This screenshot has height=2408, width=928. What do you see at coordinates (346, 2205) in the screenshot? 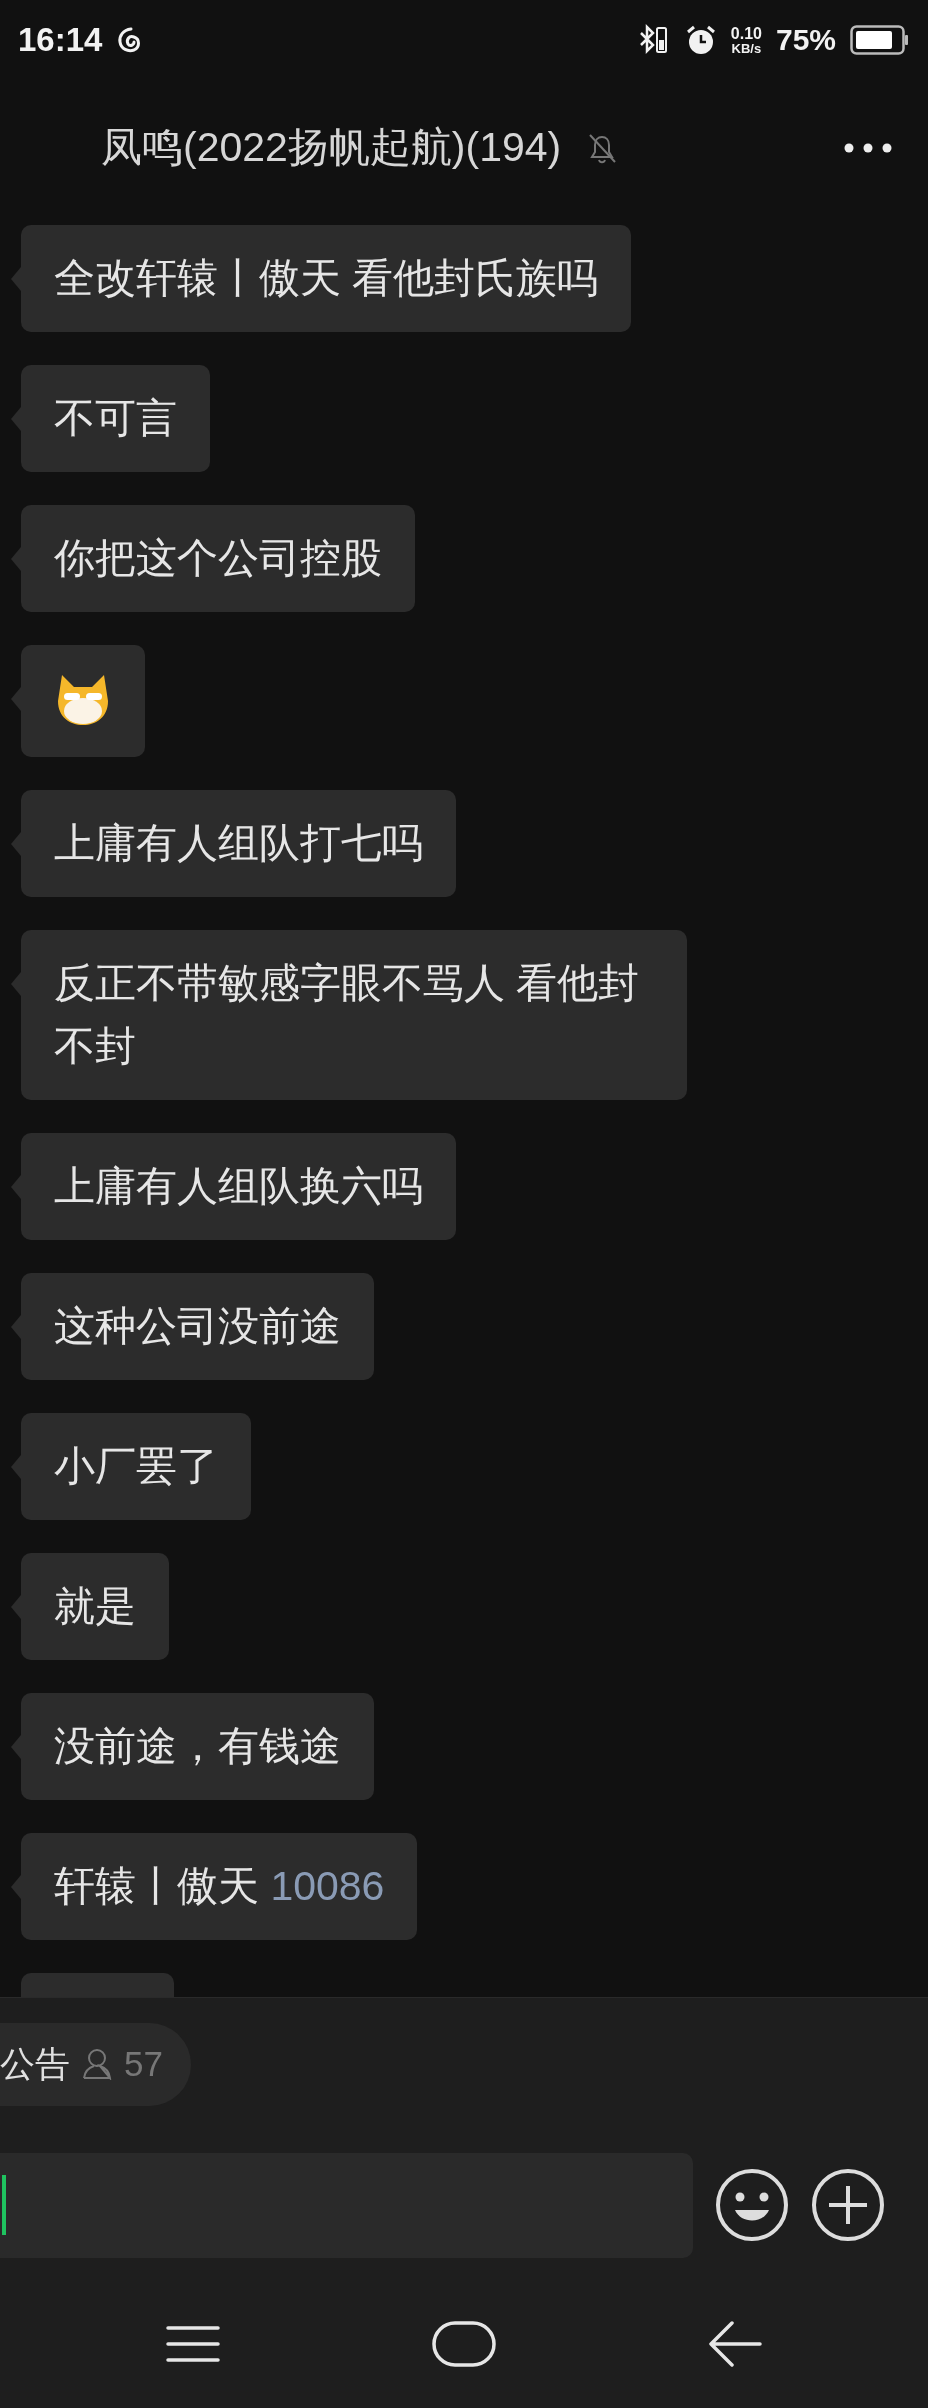
I see `message-input` at bounding box center [346, 2205].